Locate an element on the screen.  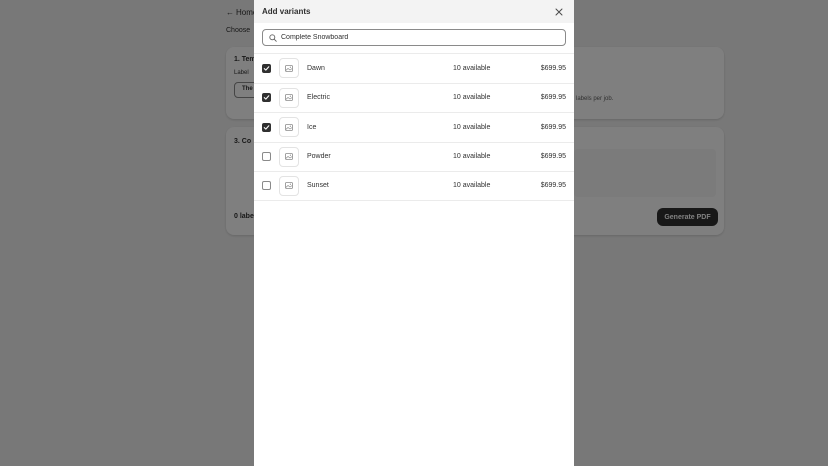
search-input is located at coordinates (420, 37).